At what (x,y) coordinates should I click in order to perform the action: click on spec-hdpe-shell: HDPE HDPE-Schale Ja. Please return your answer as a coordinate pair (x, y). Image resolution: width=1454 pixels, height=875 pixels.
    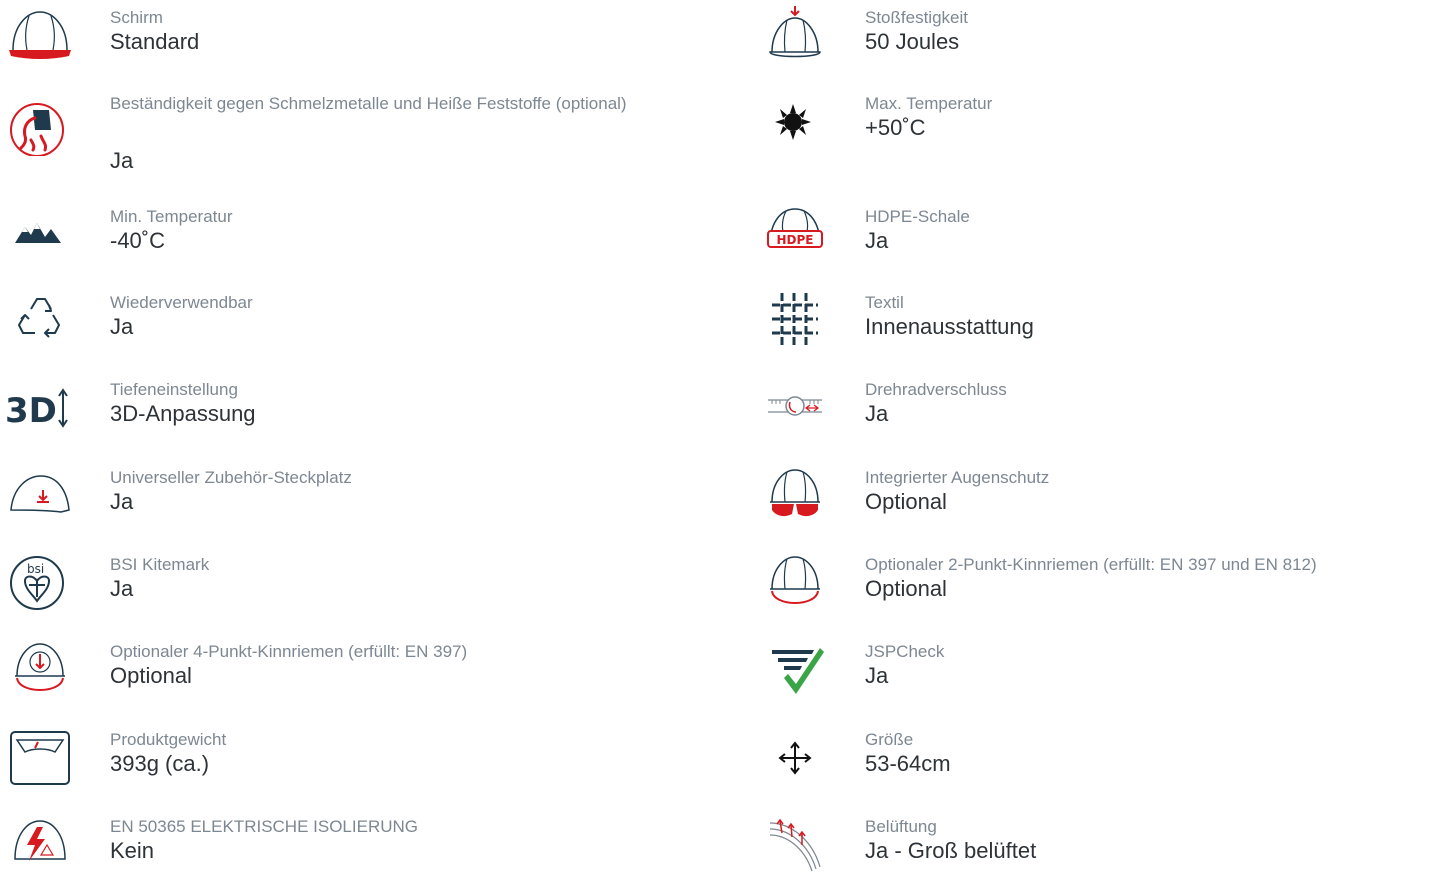
    Looking at the image, I should click on (1107, 245).